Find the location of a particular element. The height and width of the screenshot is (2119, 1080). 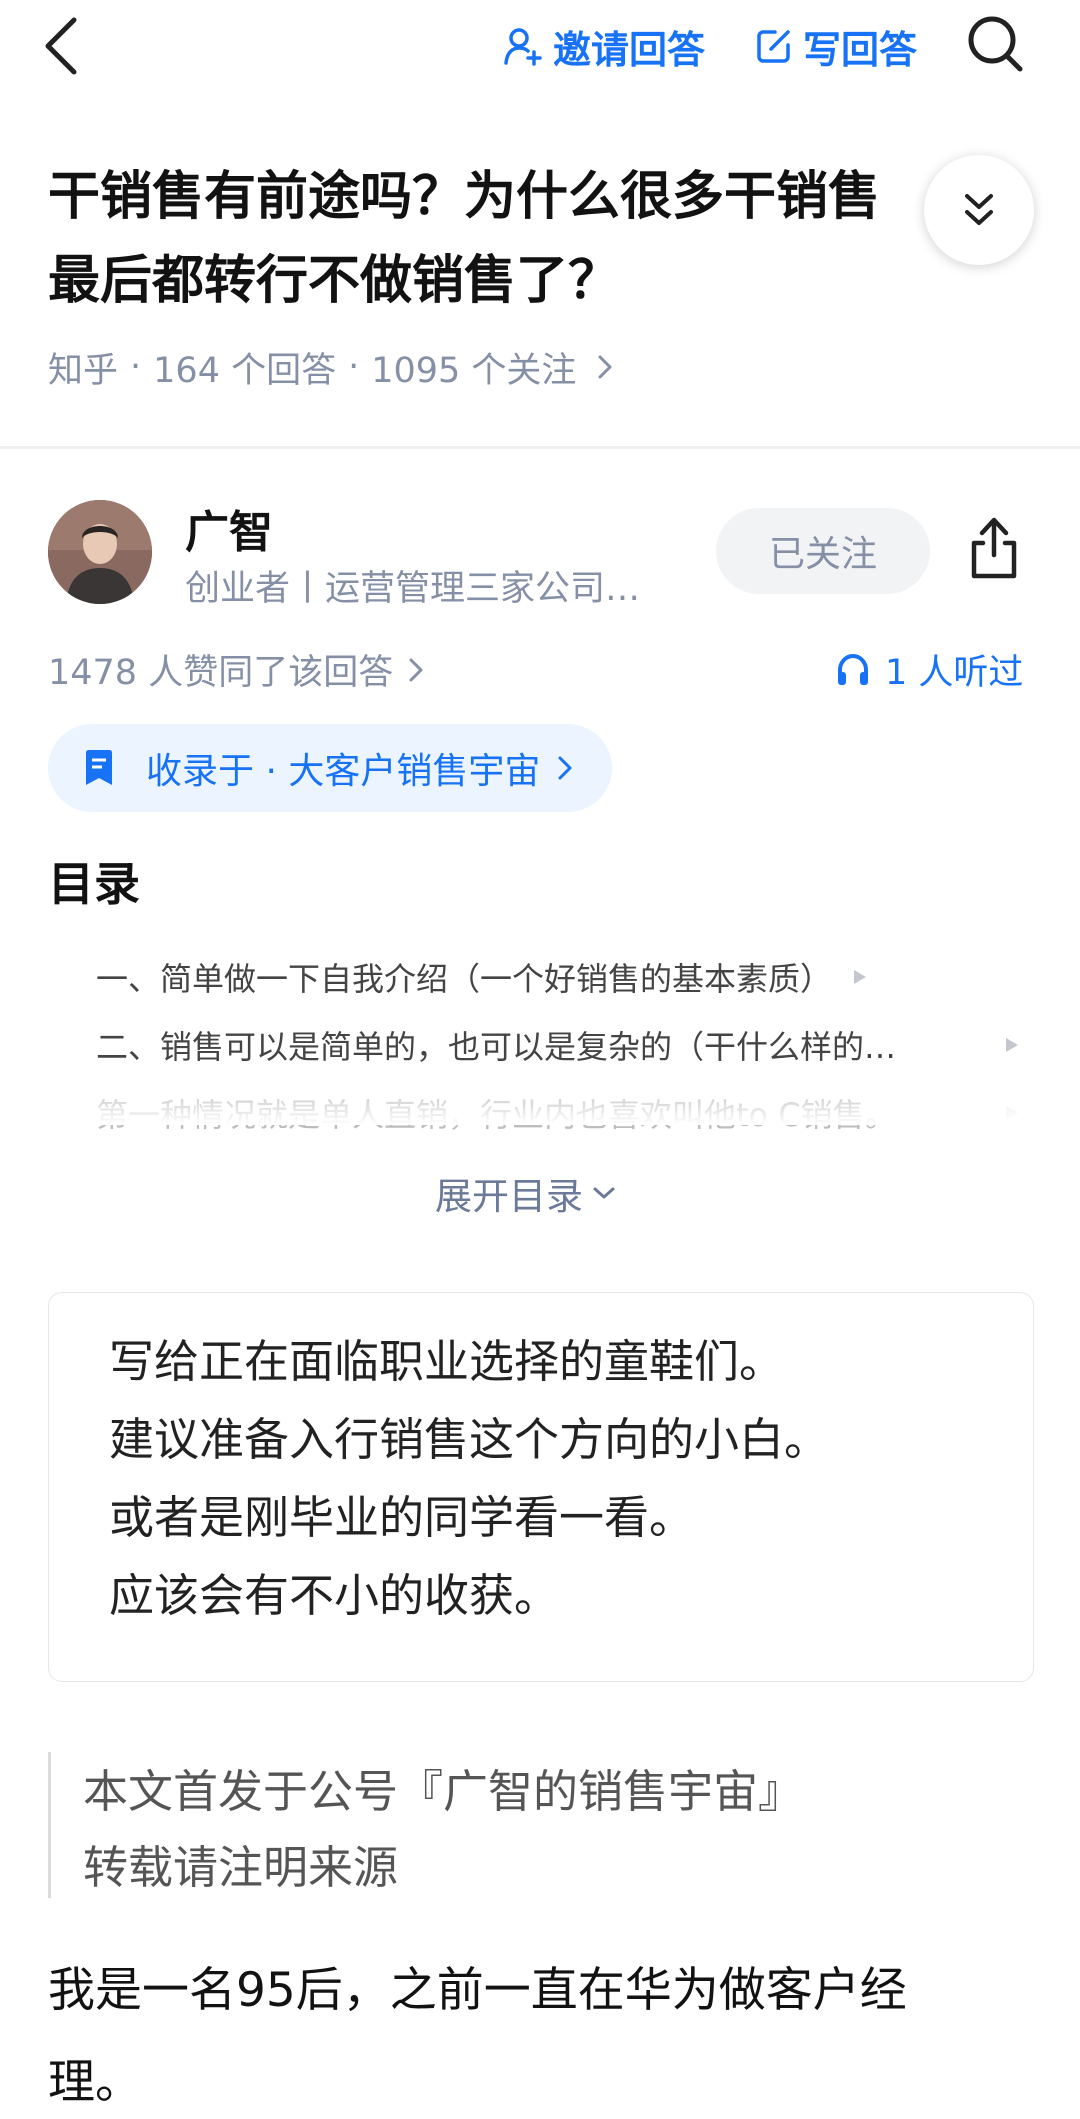

avatar is located at coordinates (100, 552).